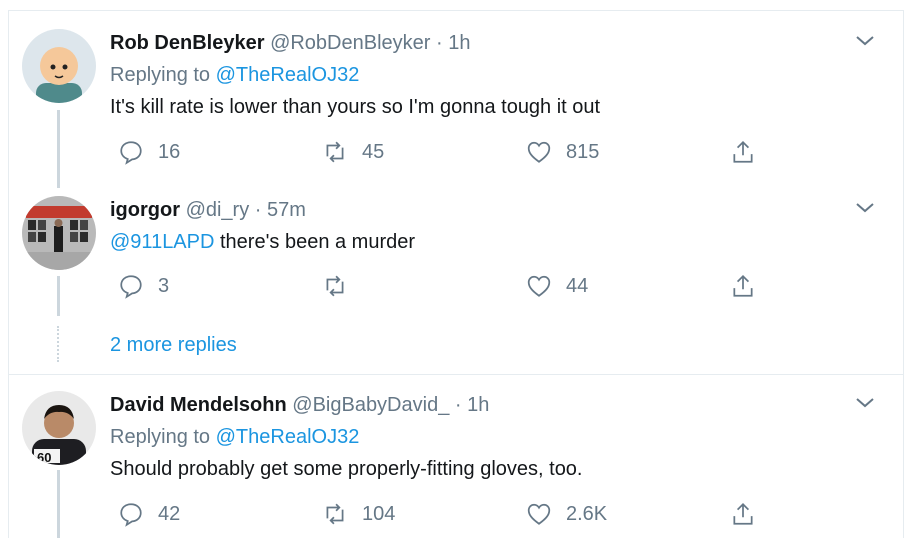 This screenshot has width=921, height=538. Describe the element at coordinates (353, 152) in the screenshot. I see `retweet-button: 45` at that location.